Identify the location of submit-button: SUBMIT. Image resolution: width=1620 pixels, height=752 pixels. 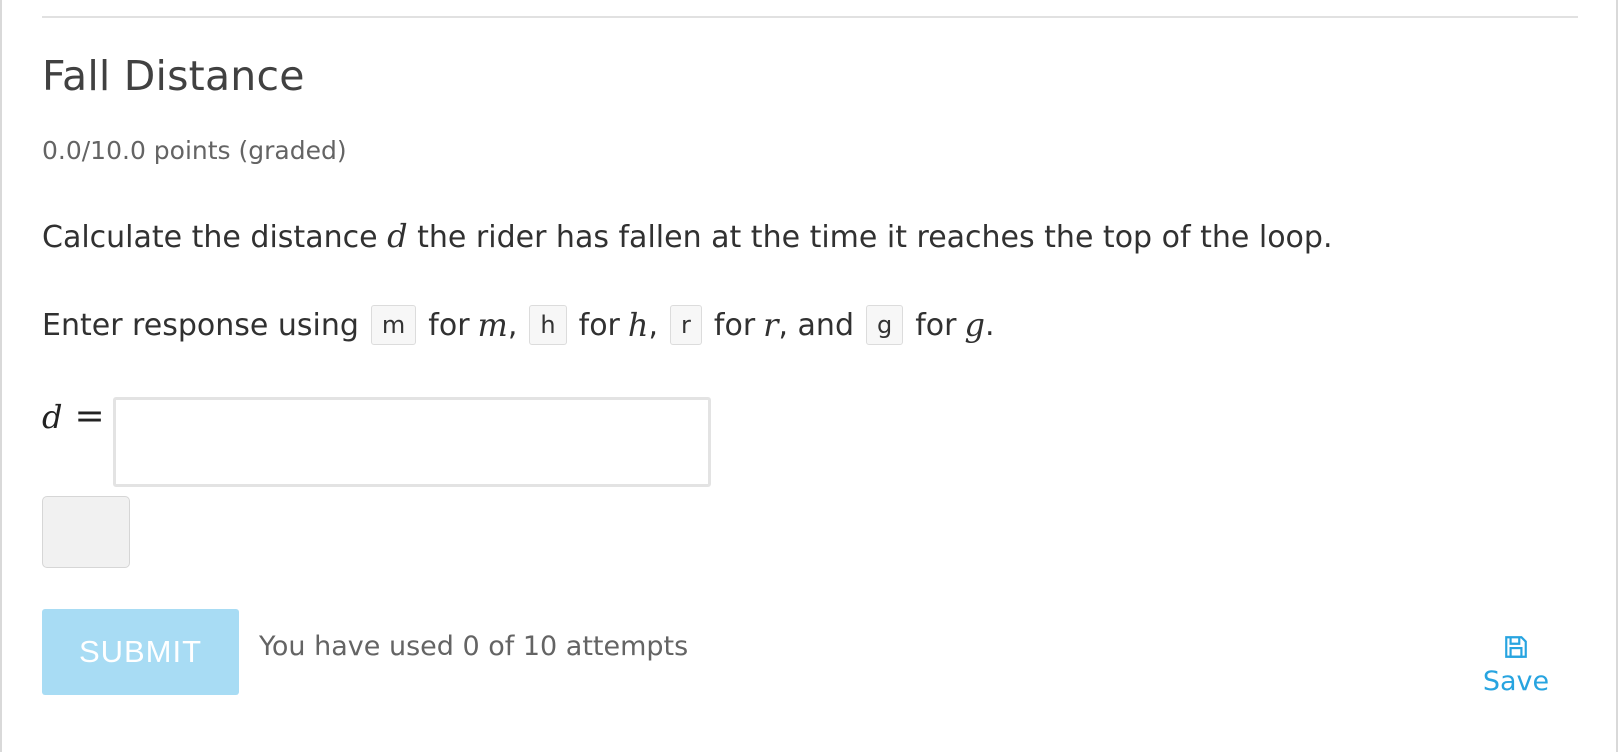
(140, 652).